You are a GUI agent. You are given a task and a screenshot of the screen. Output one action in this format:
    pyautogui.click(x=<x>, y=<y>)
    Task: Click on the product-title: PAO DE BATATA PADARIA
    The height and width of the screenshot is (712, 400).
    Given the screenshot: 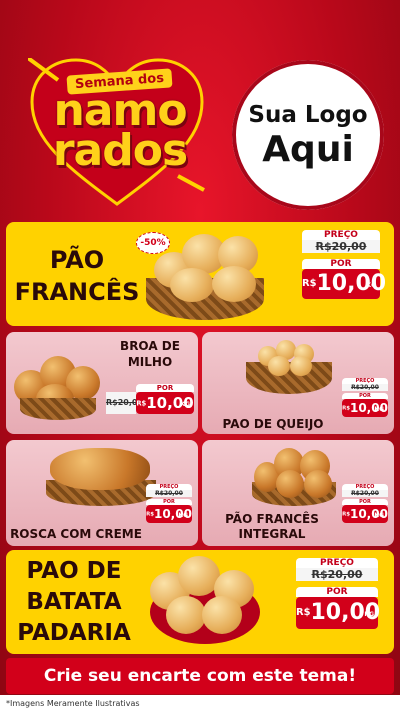 What is the action you would take?
    pyautogui.click(x=74, y=602)
    